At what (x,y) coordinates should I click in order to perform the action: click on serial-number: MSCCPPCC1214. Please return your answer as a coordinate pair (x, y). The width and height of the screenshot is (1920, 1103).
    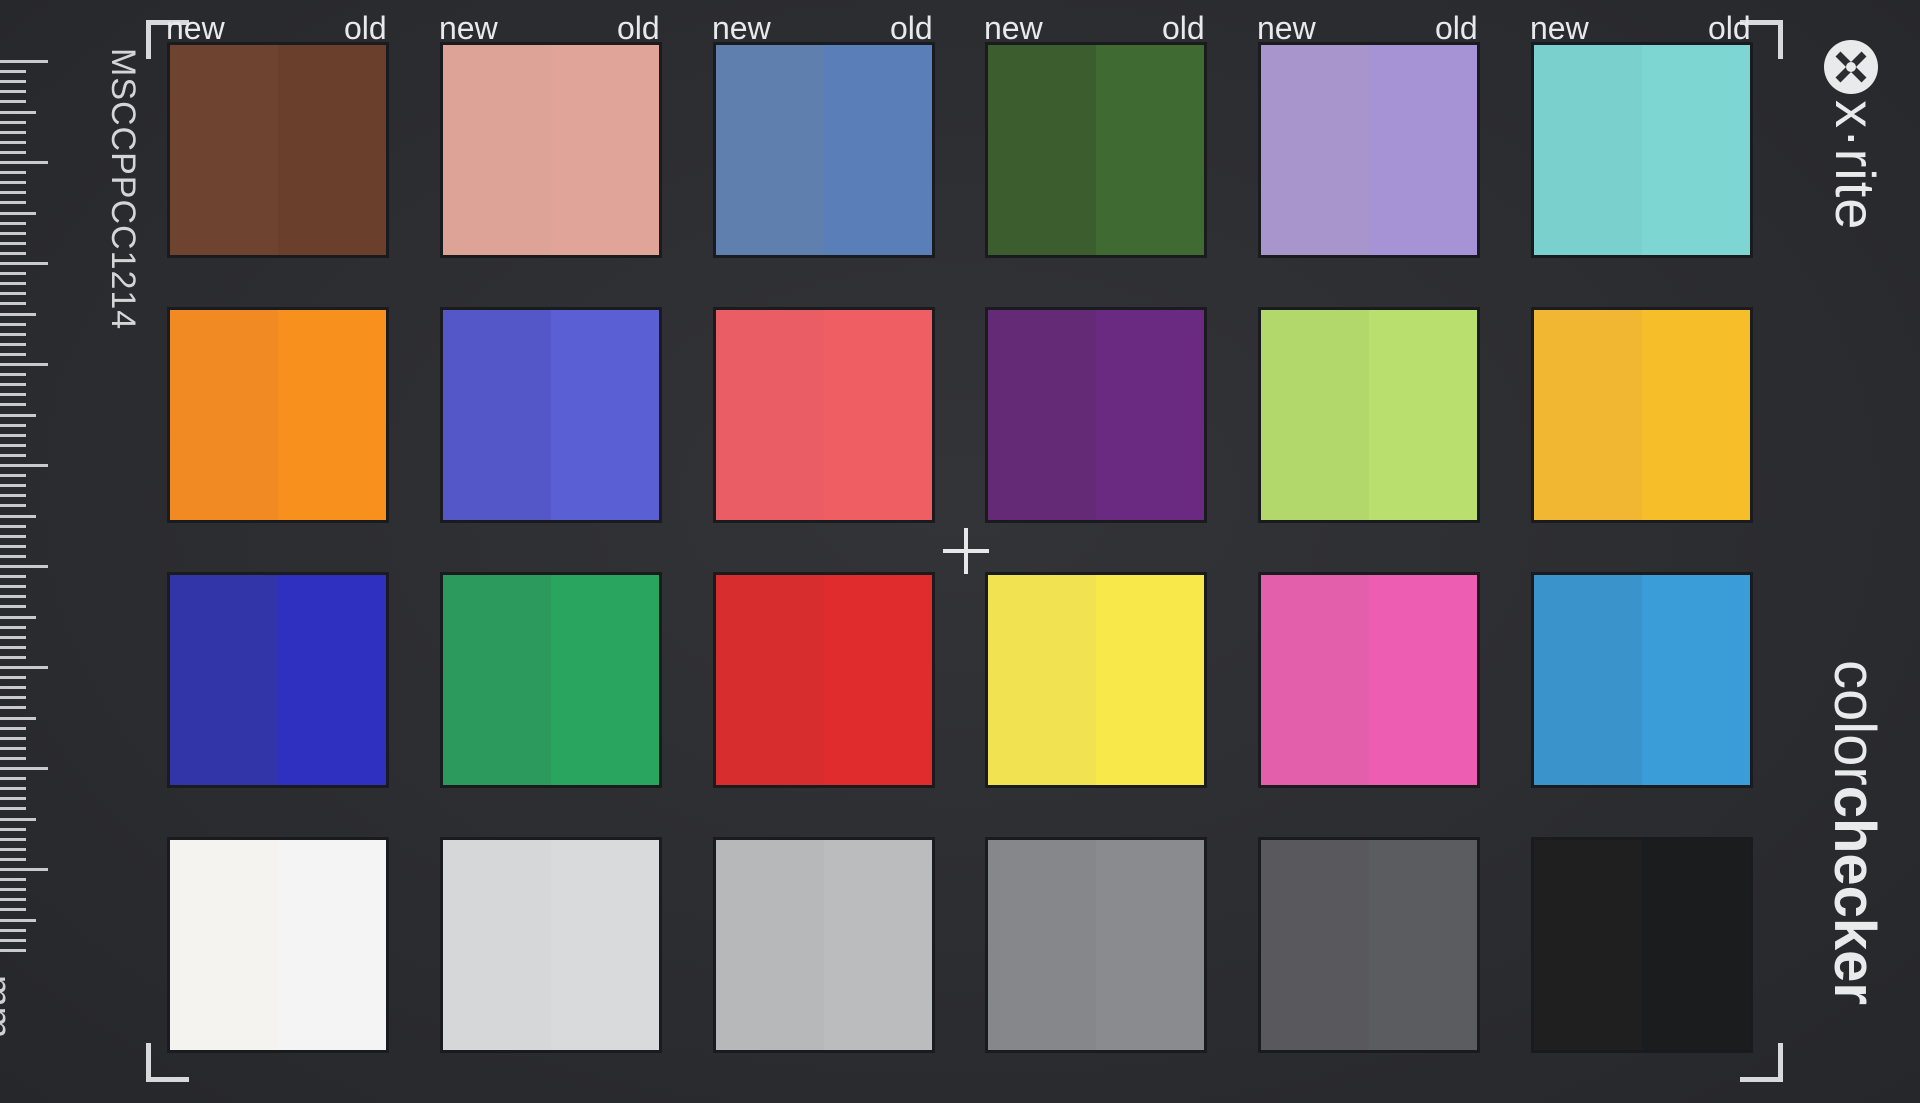
    Looking at the image, I should click on (123, 189).